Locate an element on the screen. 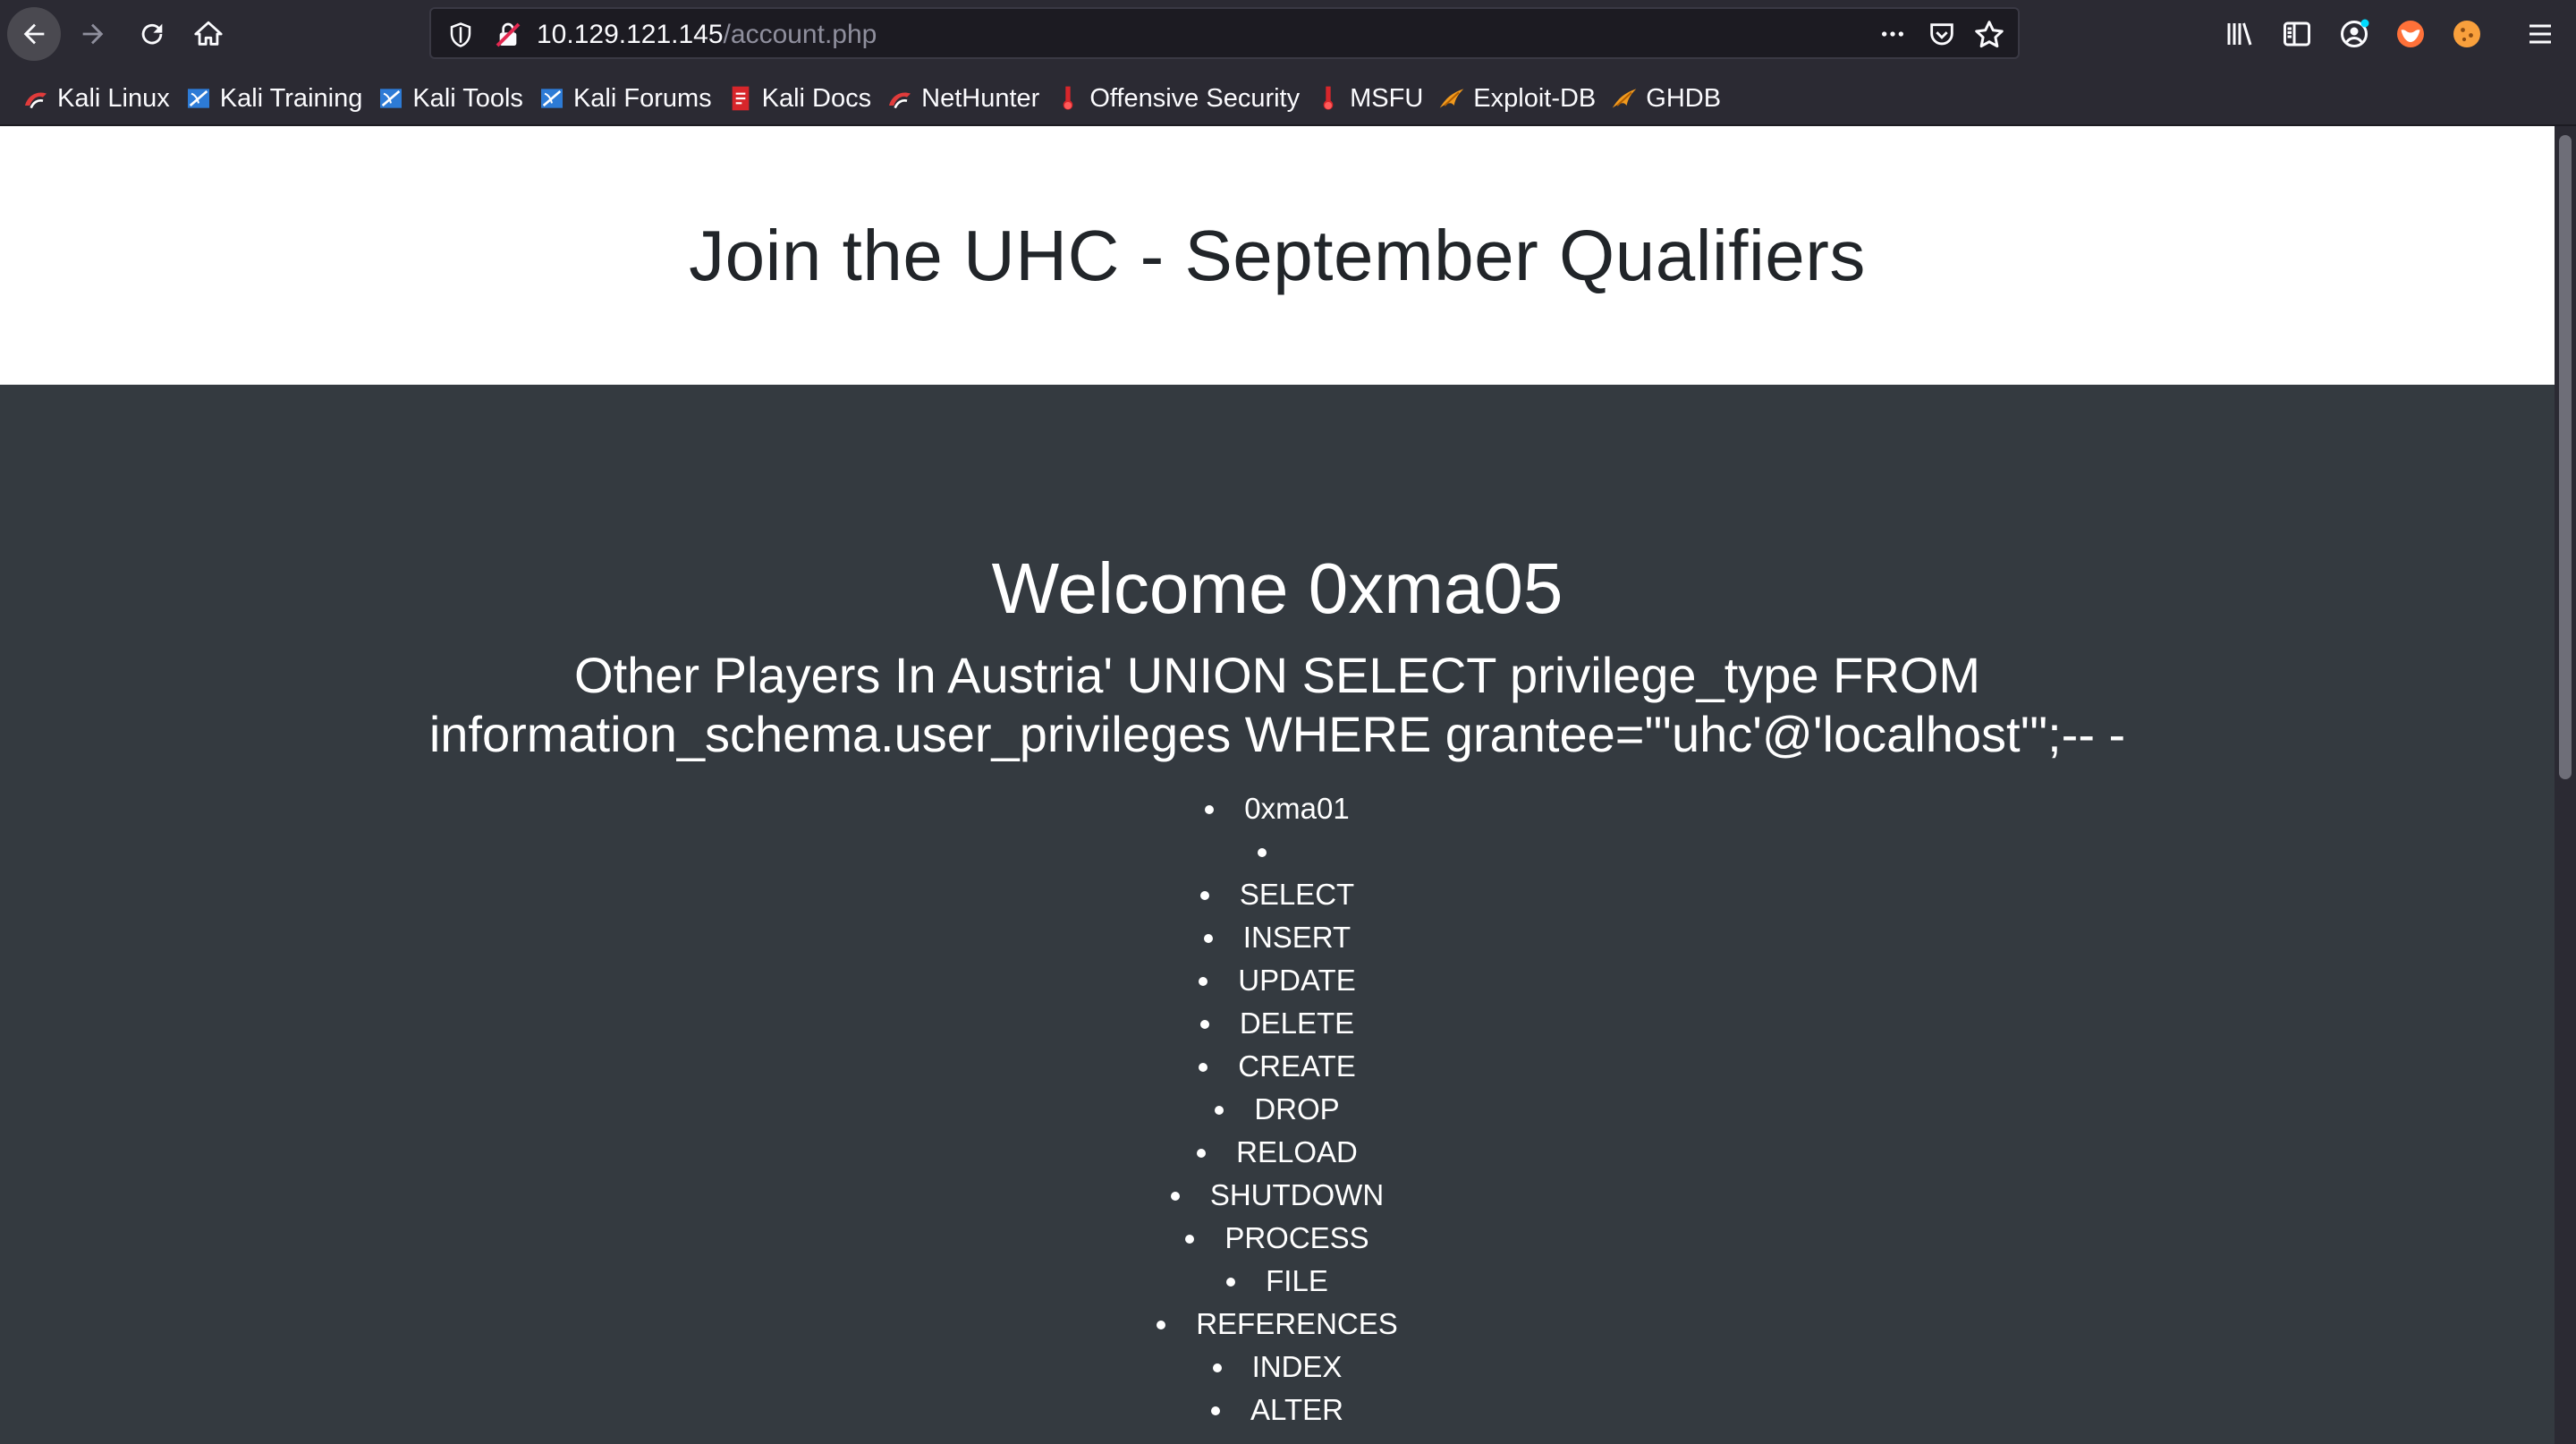 The height and width of the screenshot is (1444, 2576). bookmark-ghdb: GHDB is located at coordinates (1669, 98).